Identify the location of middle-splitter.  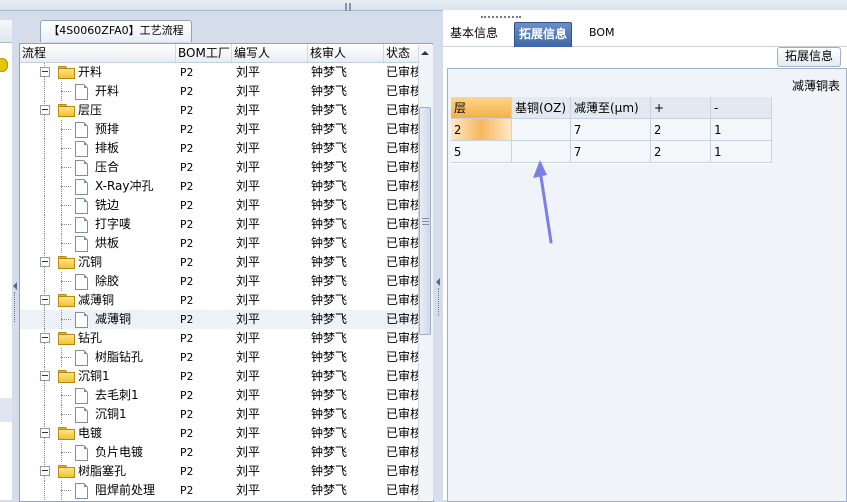
(438, 260).